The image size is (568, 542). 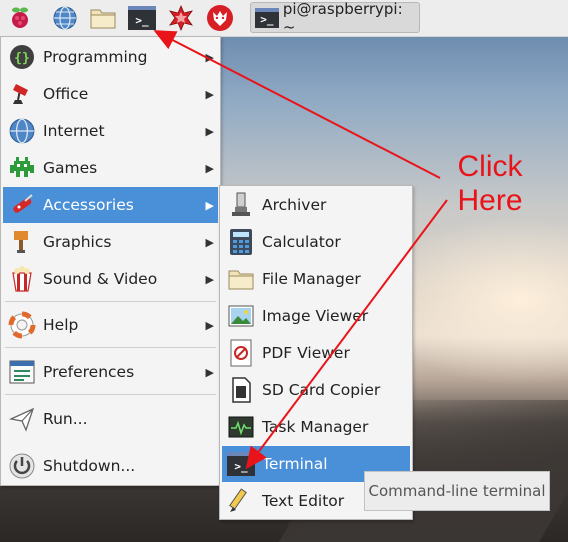 What do you see at coordinates (61, 325) in the screenshot?
I see `menu-item-label: Help` at bounding box center [61, 325].